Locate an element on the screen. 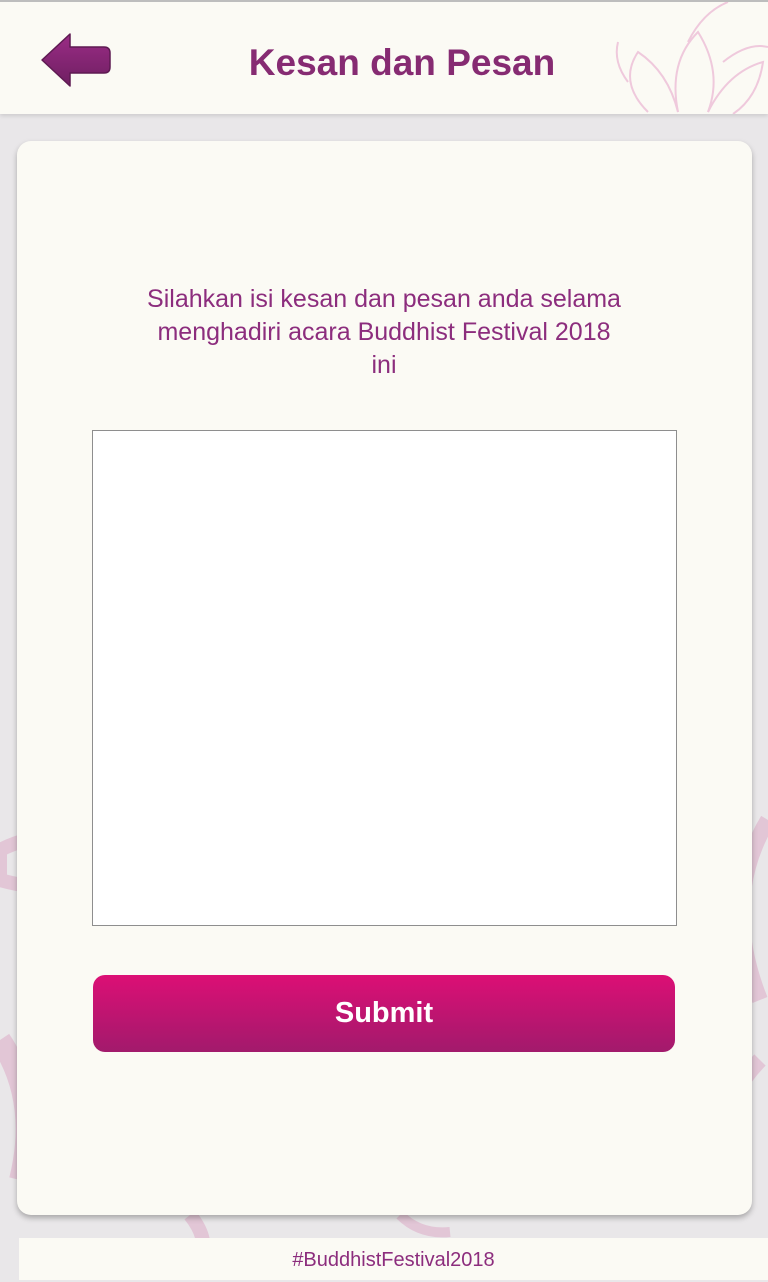 The height and width of the screenshot is (1282, 768). submit-button: Submit is located at coordinates (384, 1013).